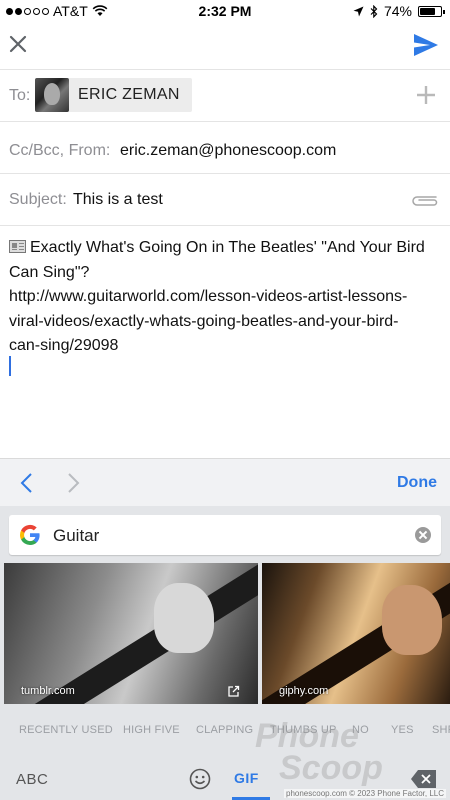  Describe the element at coordinates (225, 46) in the screenshot. I see `compose-toolbar` at that location.